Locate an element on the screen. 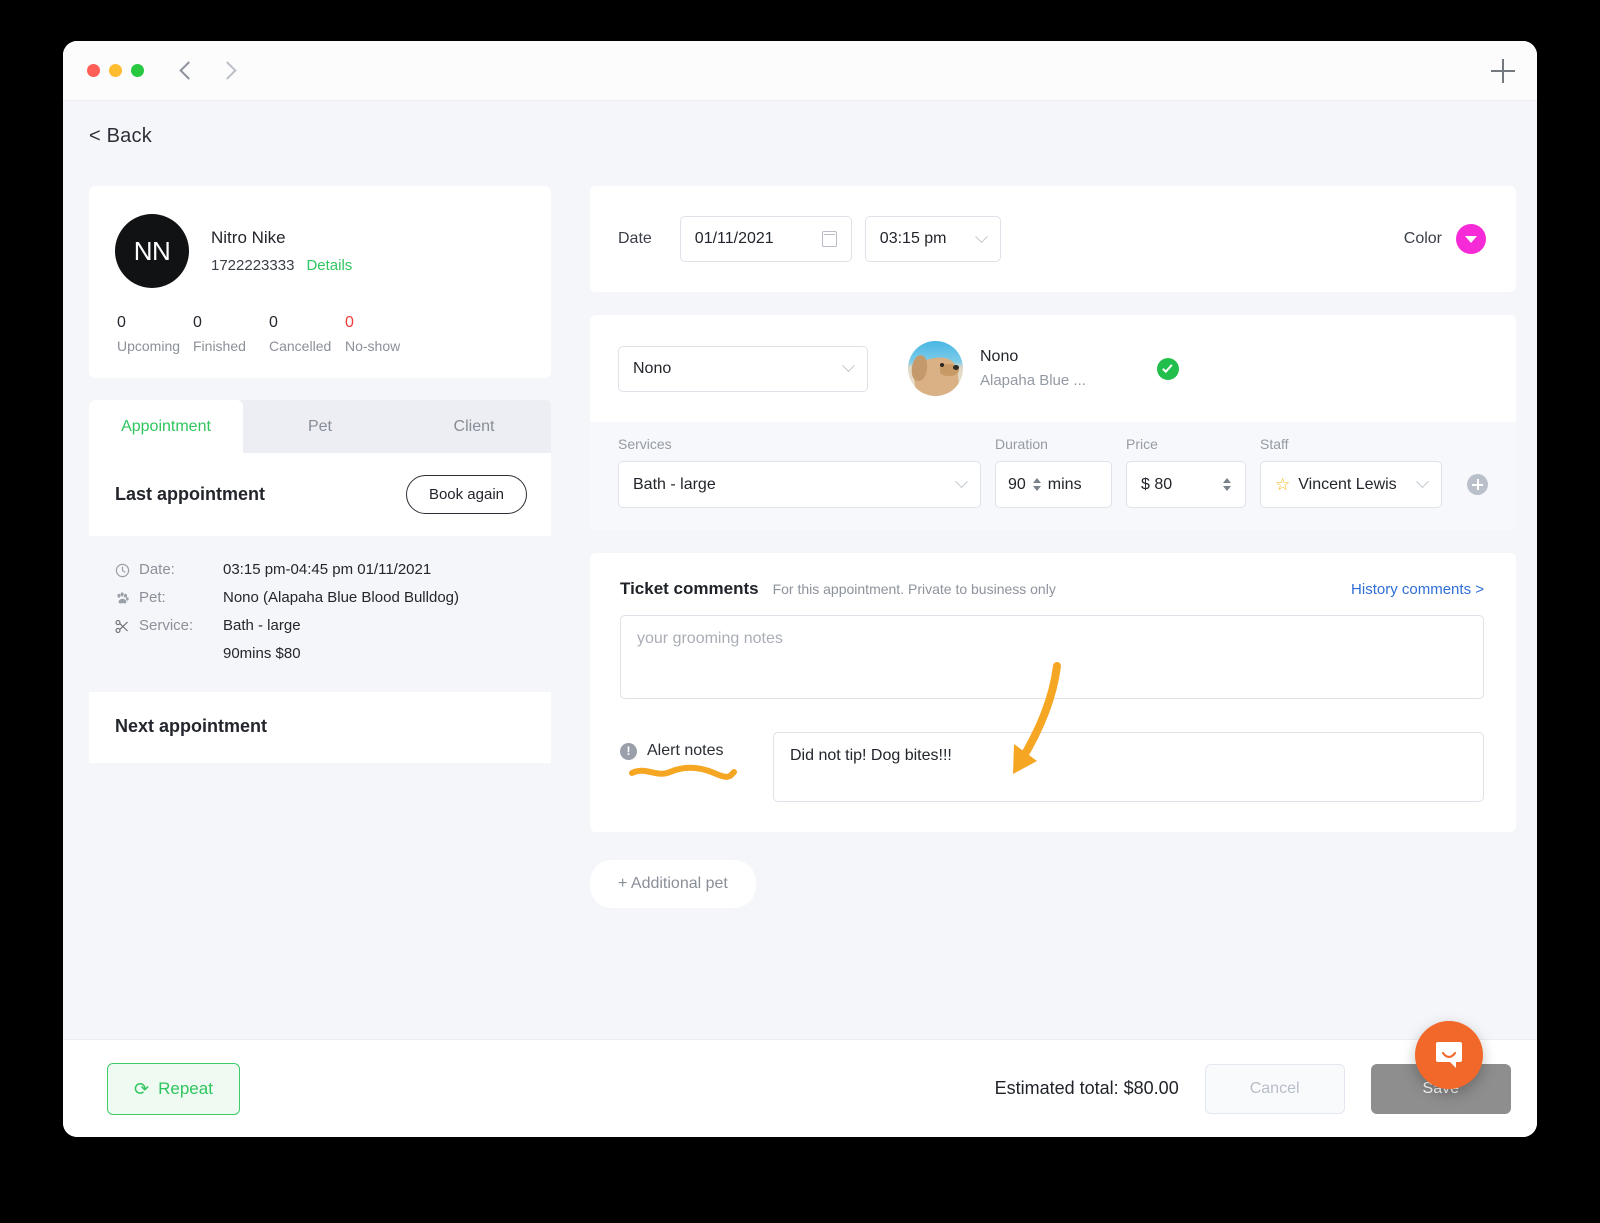  alert-info-icon: ! is located at coordinates (628, 751).